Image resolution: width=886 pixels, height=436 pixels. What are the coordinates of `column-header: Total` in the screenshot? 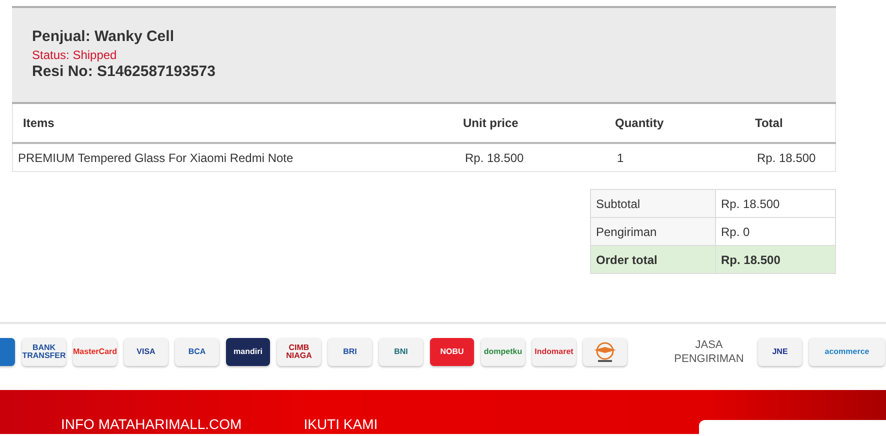 It's located at (790, 123).